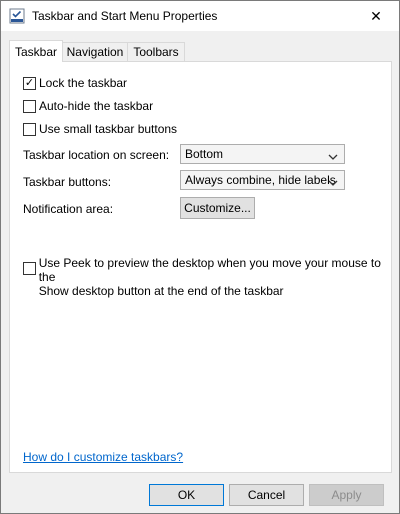  What do you see at coordinates (68, 209) in the screenshot?
I see `notification-area-label: Notification area:` at bounding box center [68, 209].